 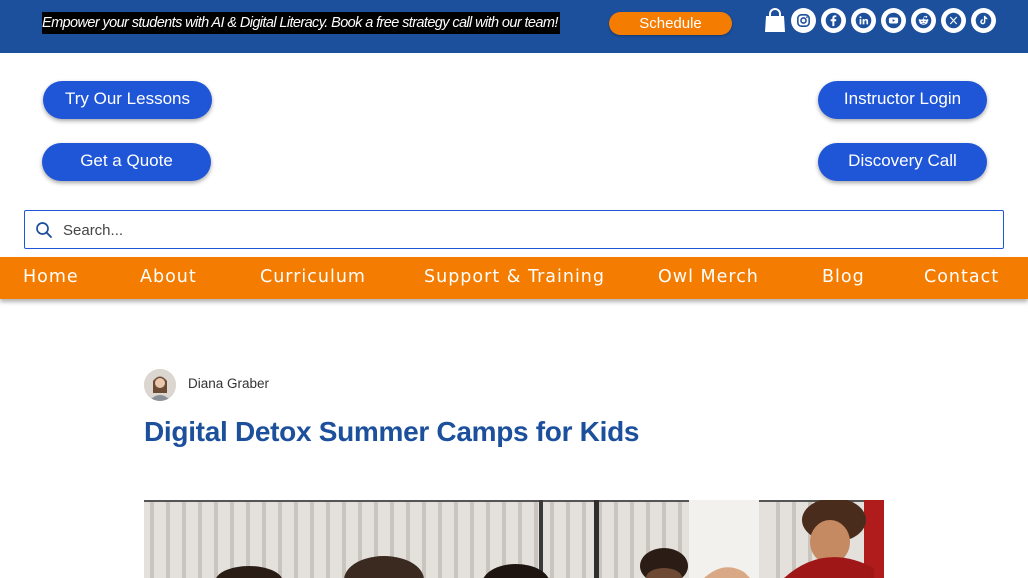 What do you see at coordinates (833, 20) in the screenshot?
I see `facebook-icon` at bounding box center [833, 20].